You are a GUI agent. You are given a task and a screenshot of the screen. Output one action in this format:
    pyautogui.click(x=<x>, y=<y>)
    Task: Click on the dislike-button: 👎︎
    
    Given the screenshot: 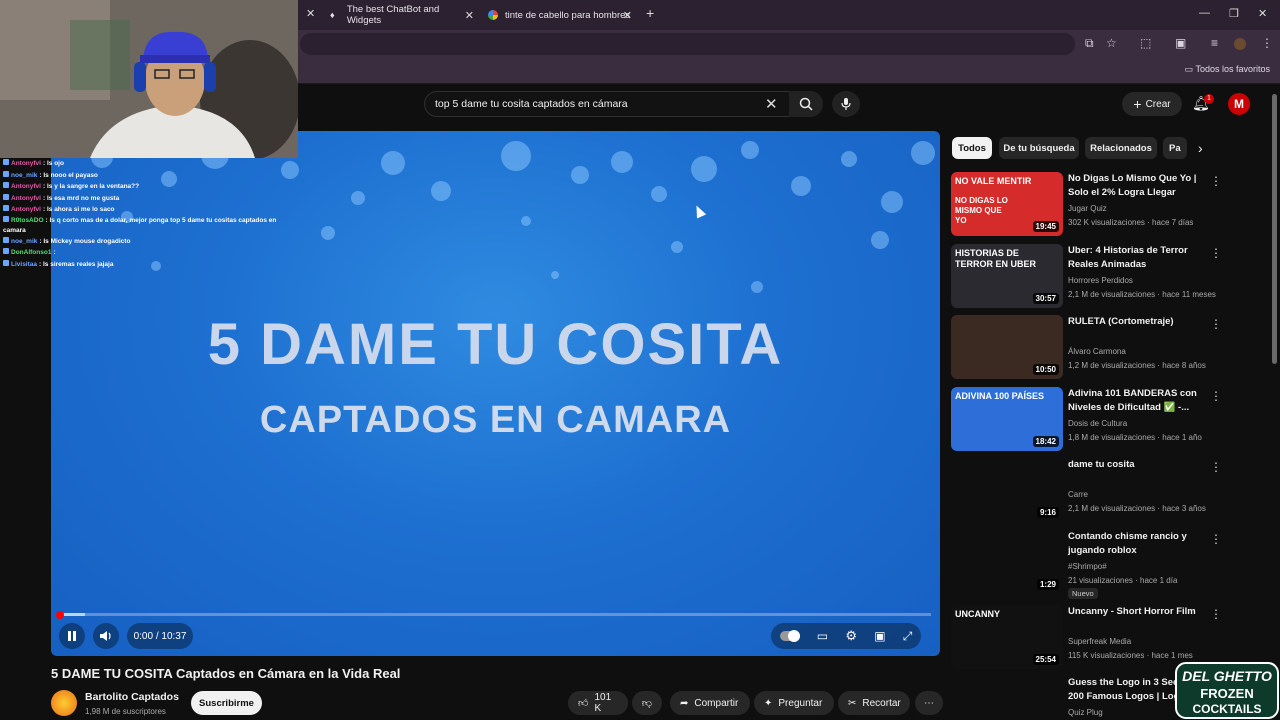 What is the action you would take?
    pyautogui.click(x=647, y=703)
    